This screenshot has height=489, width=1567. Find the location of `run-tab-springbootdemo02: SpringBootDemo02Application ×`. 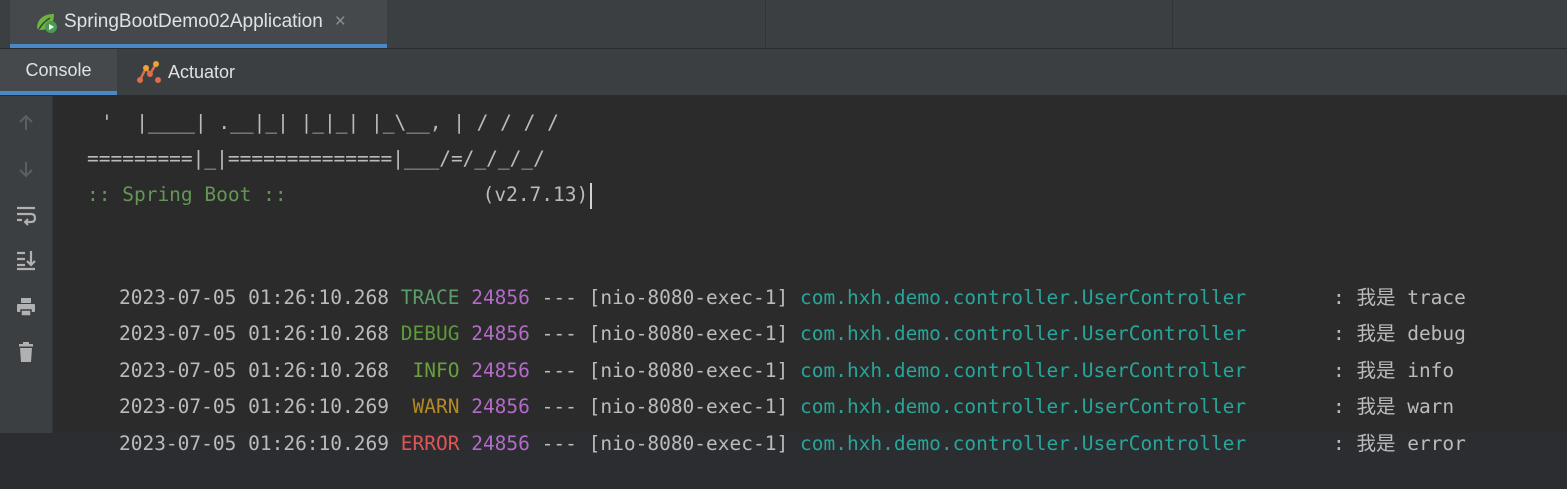

run-tab-springbootdemo02: SpringBootDemo02Application × is located at coordinates (198, 24).